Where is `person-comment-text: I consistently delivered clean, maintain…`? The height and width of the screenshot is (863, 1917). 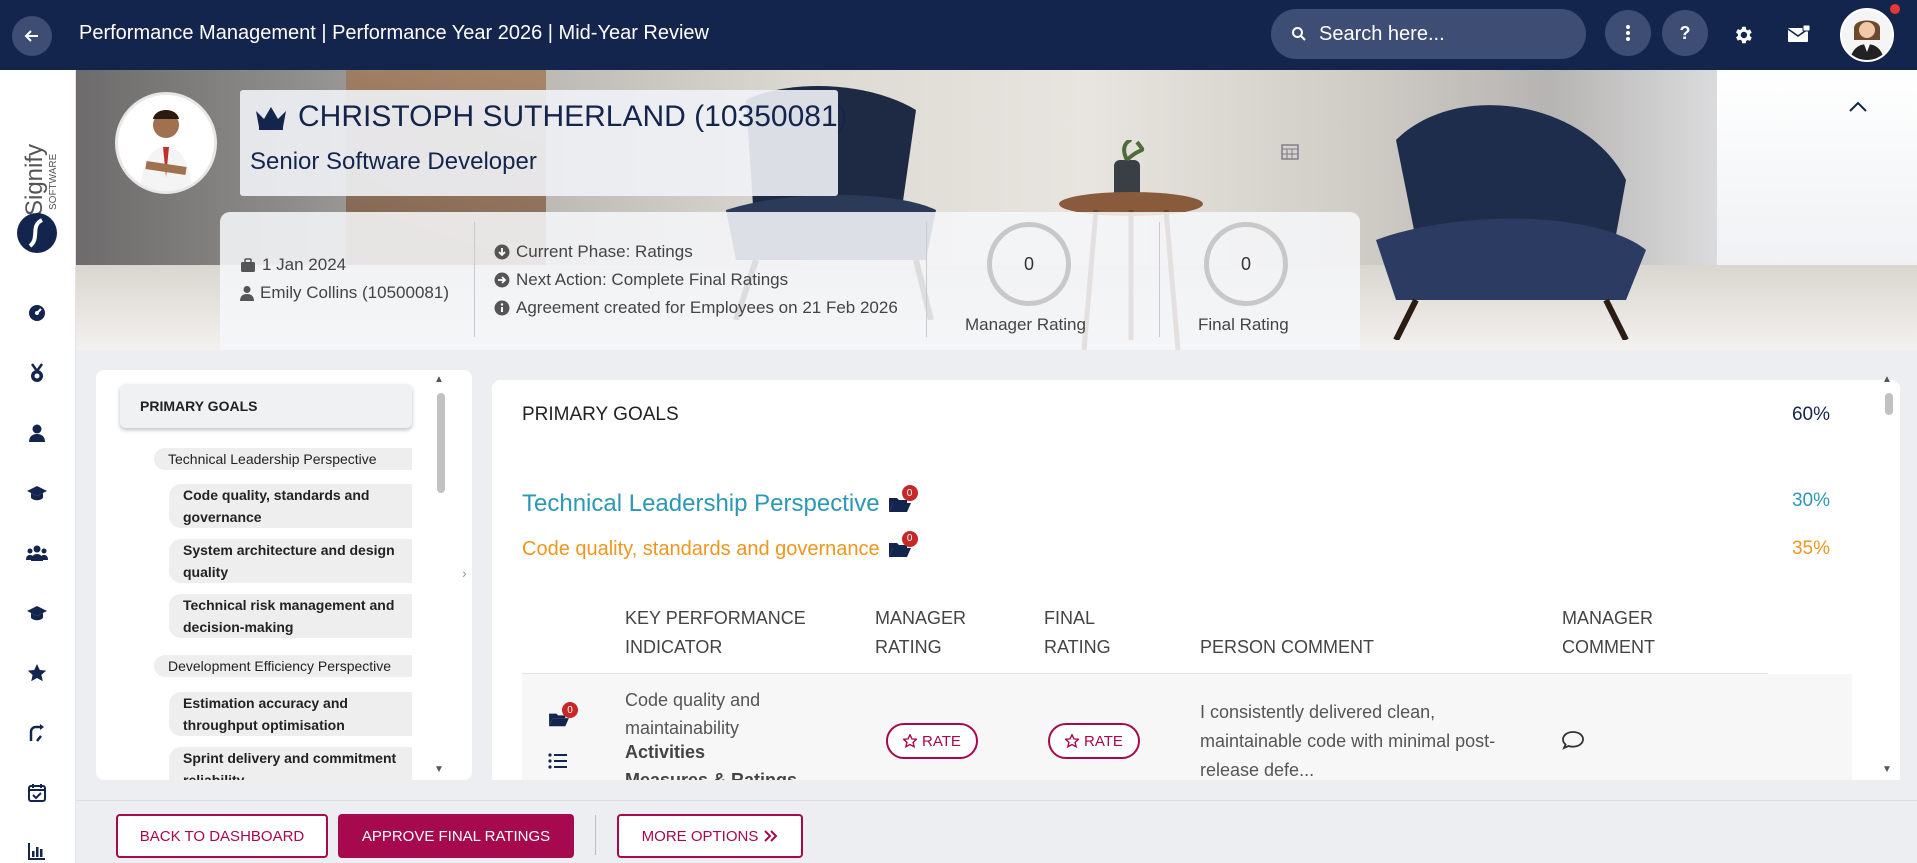
person-comment-text: I consistently delivered clean, maintain… is located at coordinates (1348, 741).